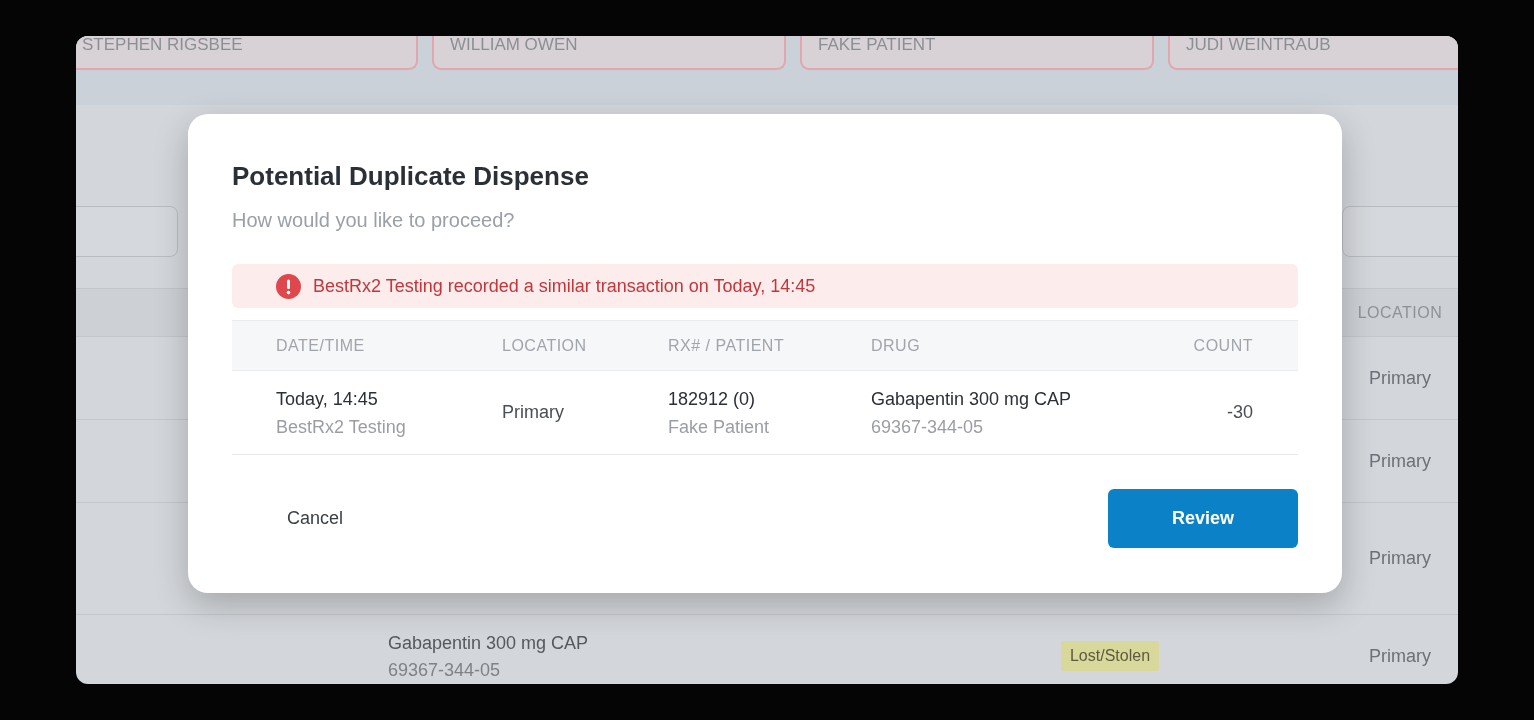  I want to click on exclamation-circle-icon, so click(288, 286).